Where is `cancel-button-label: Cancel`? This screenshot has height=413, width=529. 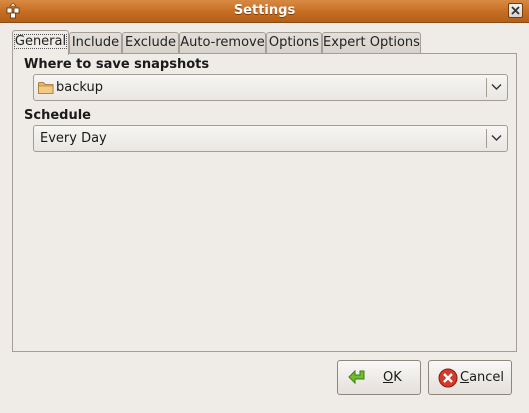
cancel-button-label: Cancel is located at coordinates (482, 377).